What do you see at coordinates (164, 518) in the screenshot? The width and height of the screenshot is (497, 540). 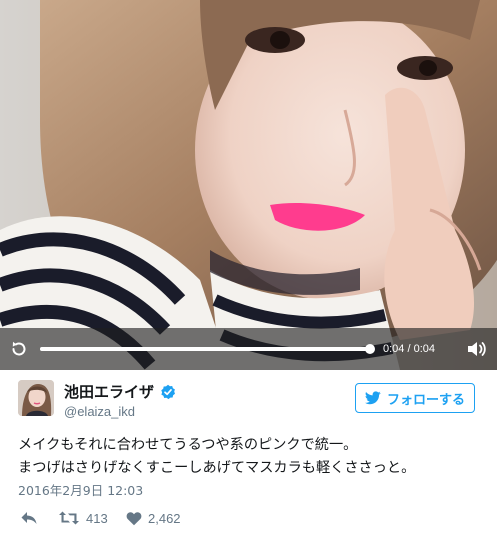 I see `like-count: 2,462` at bounding box center [164, 518].